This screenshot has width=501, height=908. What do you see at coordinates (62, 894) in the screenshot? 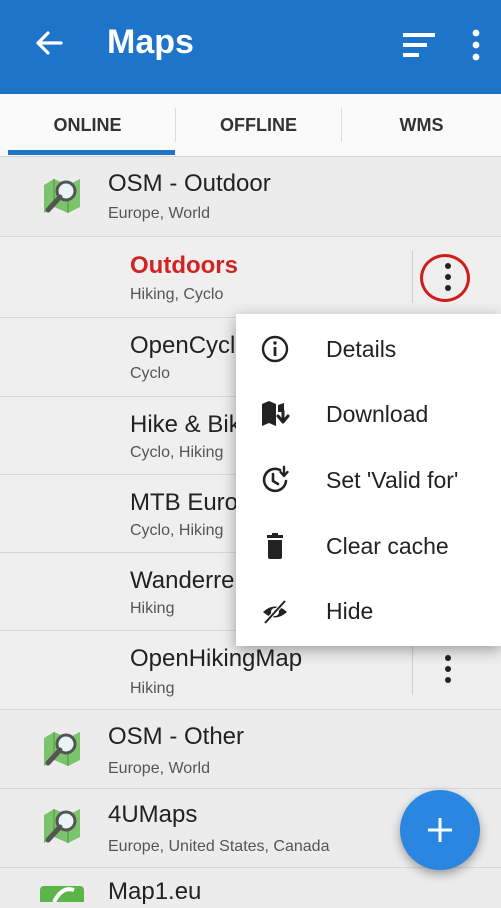
I see `map1-icon` at bounding box center [62, 894].